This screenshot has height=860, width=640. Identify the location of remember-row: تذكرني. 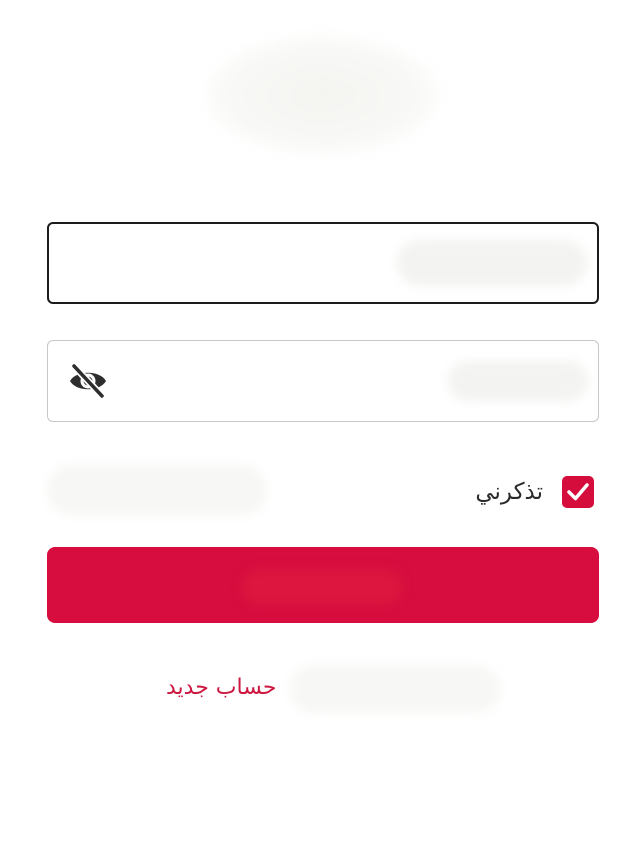
(323, 493).